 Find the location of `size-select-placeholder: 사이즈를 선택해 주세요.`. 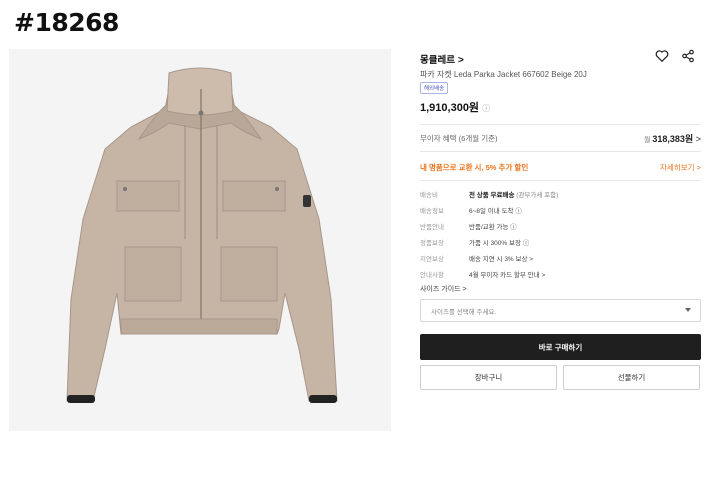

size-select-placeholder: 사이즈를 선택해 주세요. is located at coordinates (464, 312).